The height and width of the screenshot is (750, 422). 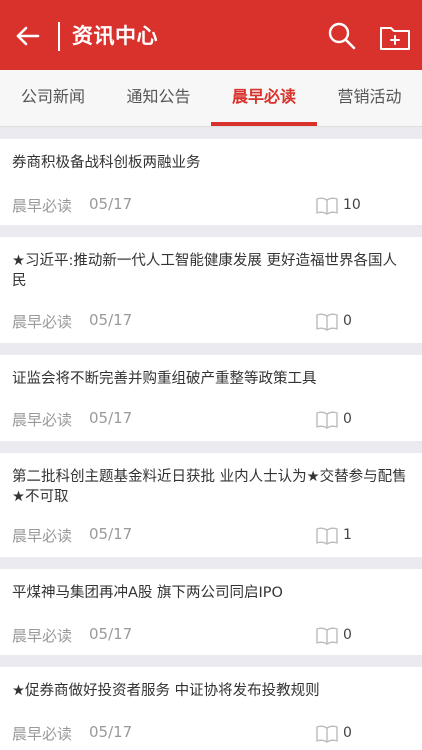 I want to click on tab-bar: 公司新闻 通知公告 晨早必读 营销活动, so click(x=211, y=98).